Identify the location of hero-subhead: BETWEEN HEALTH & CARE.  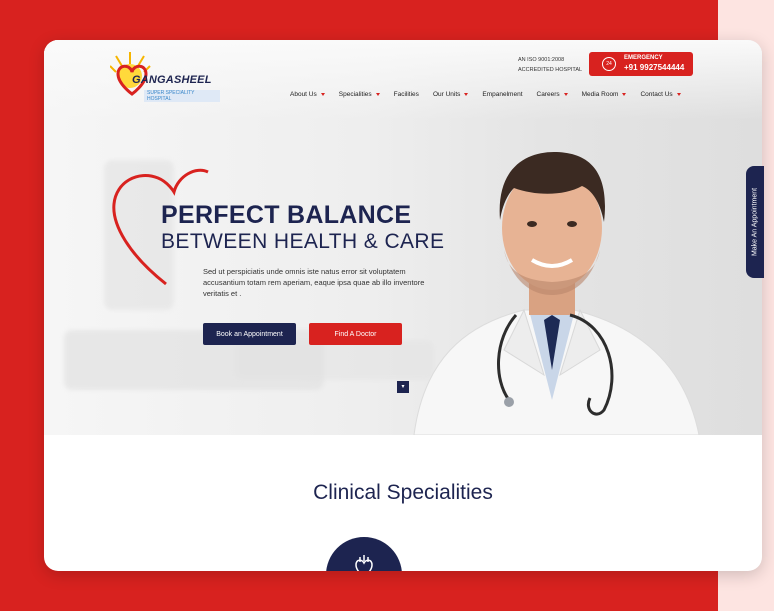
(303, 241).